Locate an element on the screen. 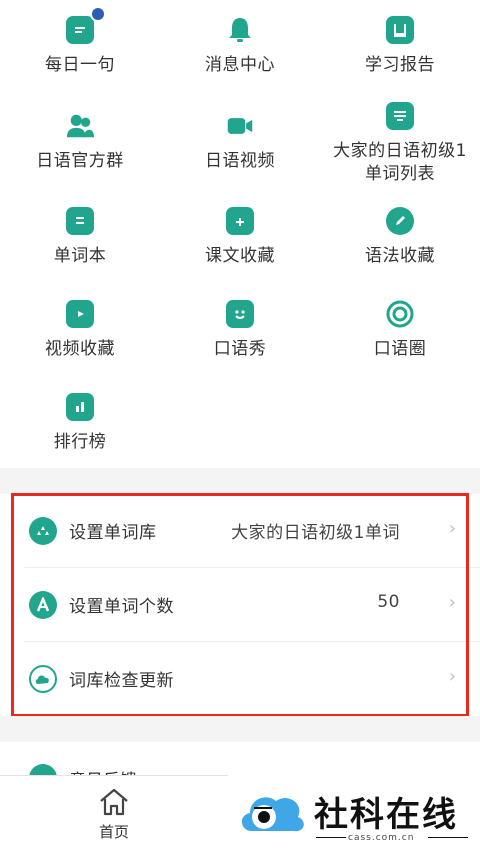  grid-item-label: 日语视频 is located at coordinates (240, 161).